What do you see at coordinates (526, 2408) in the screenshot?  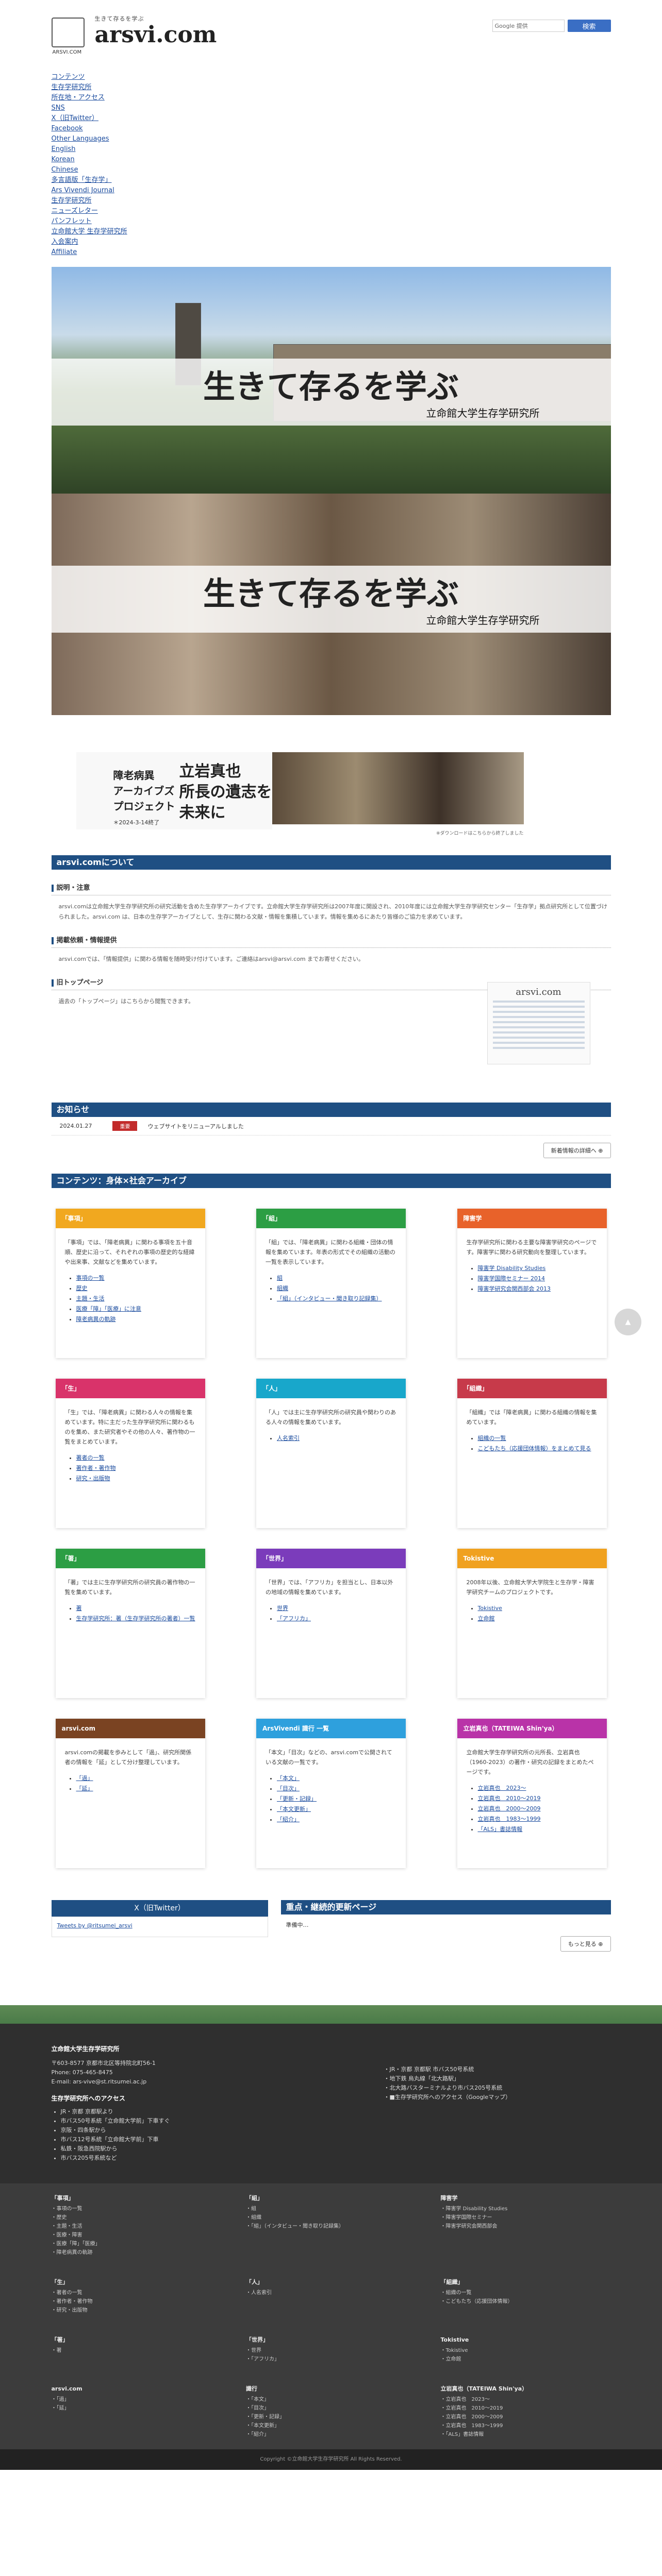 I see `footer-sitemap-link: ・立岩真也 2010～2019` at bounding box center [526, 2408].